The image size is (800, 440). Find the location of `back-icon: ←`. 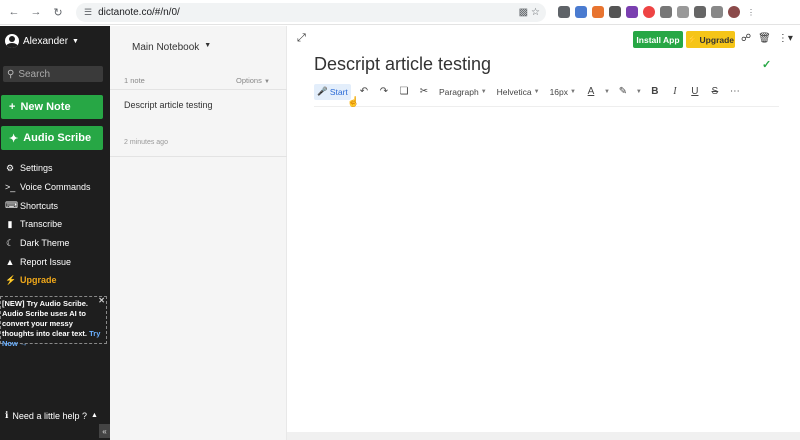

back-icon: ← is located at coordinates (14, 12).